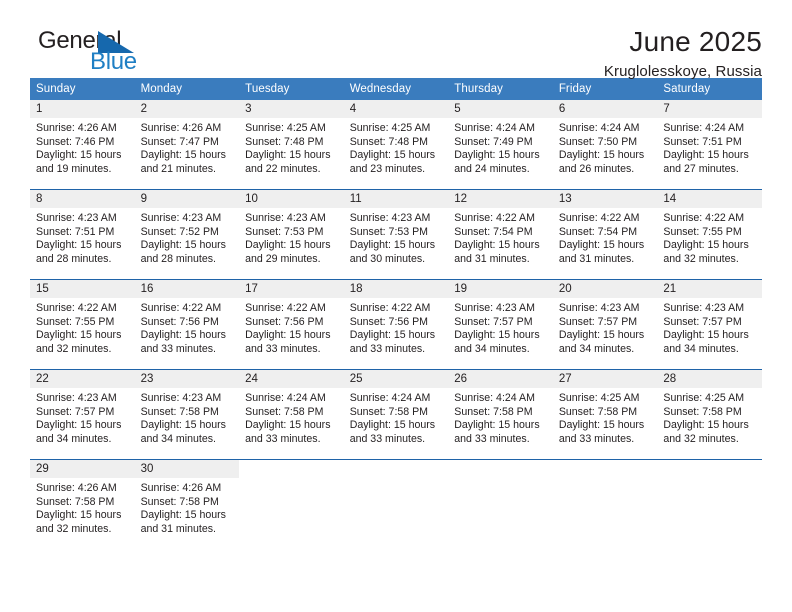 The width and height of the screenshot is (792, 612). What do you see at coordinates (187, 109) in the screenshot?
I see `day-number: 2` at bounding box center [187, 109].